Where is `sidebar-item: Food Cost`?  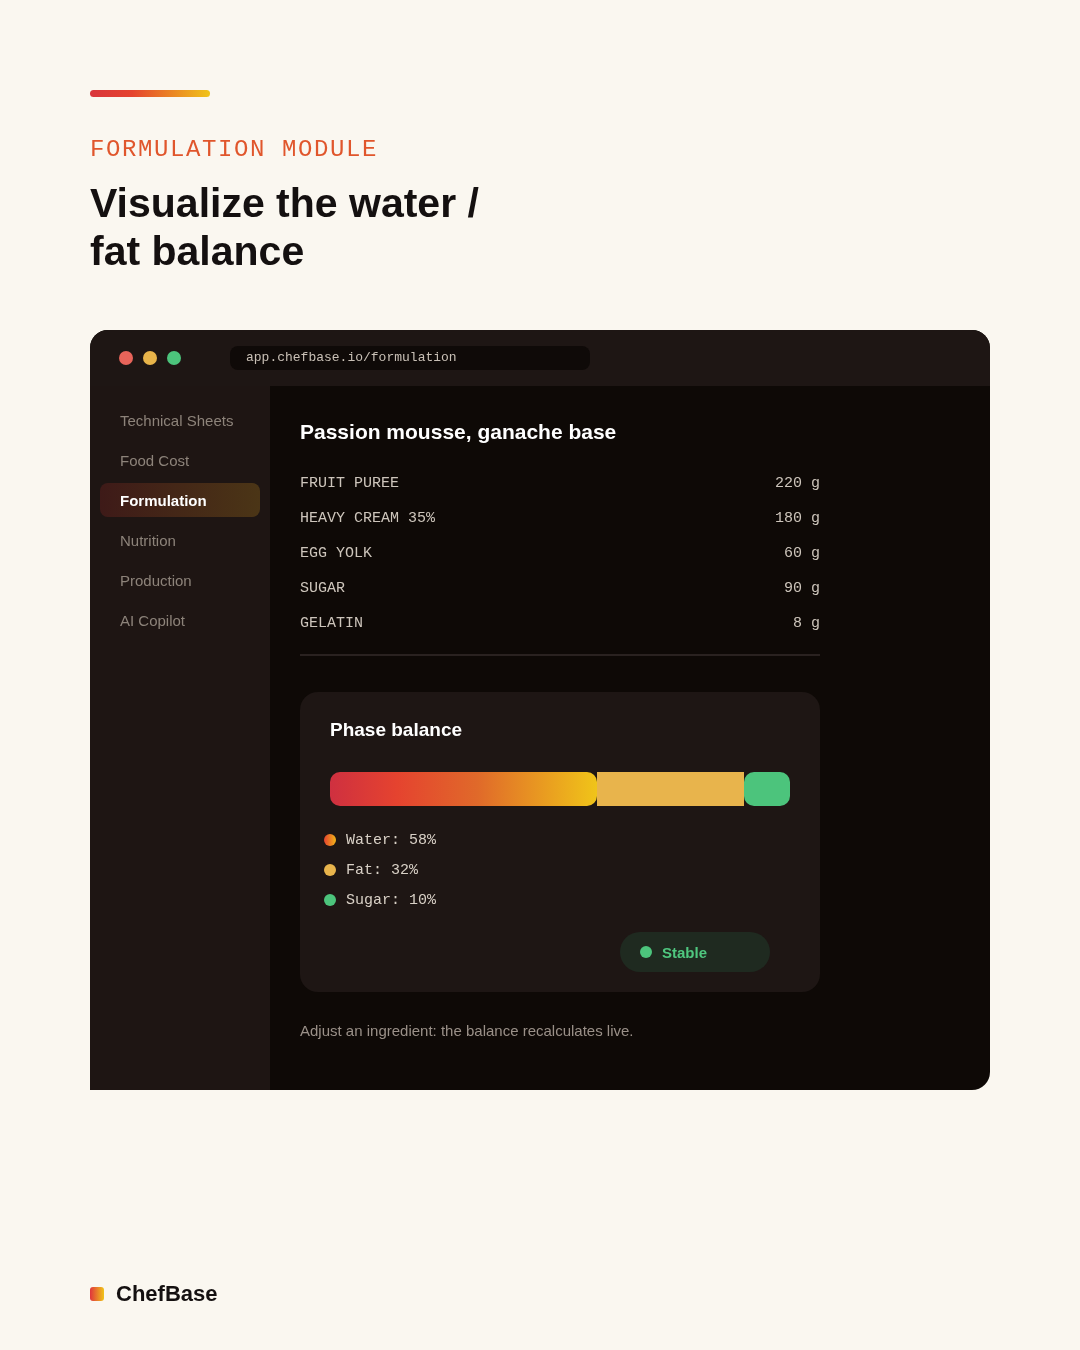 sidebar-item: Food Cost is located at coordinates (180, 460).